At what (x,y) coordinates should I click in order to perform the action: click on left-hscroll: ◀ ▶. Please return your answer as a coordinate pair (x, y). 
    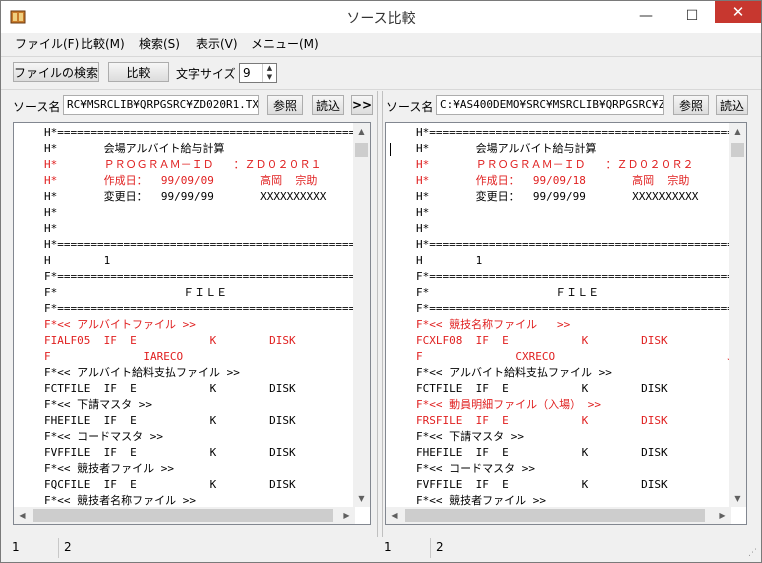
    Looking at the image, I should click on (184, 515).